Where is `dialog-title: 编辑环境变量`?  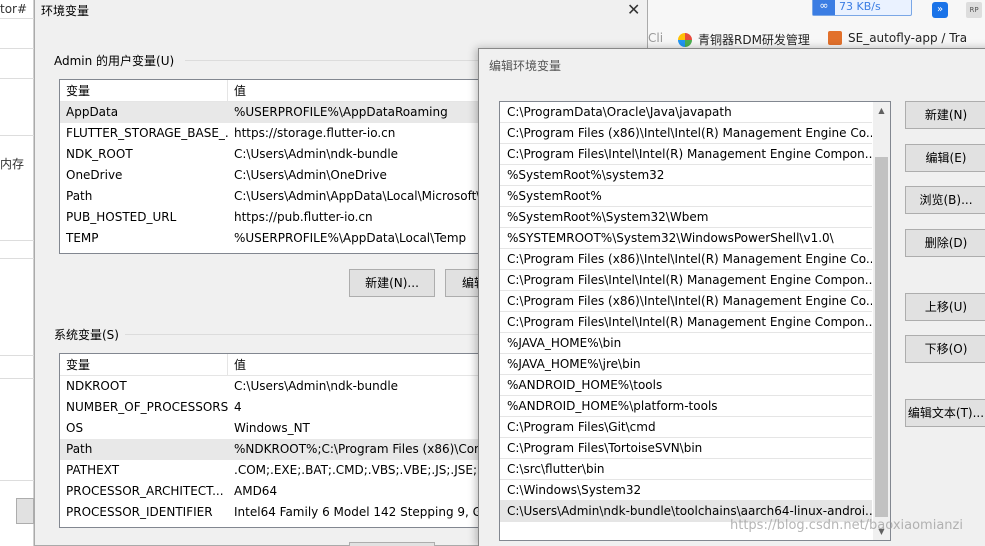 dialog-title: 编辑环境变量 is located at coordinates (525, 66).